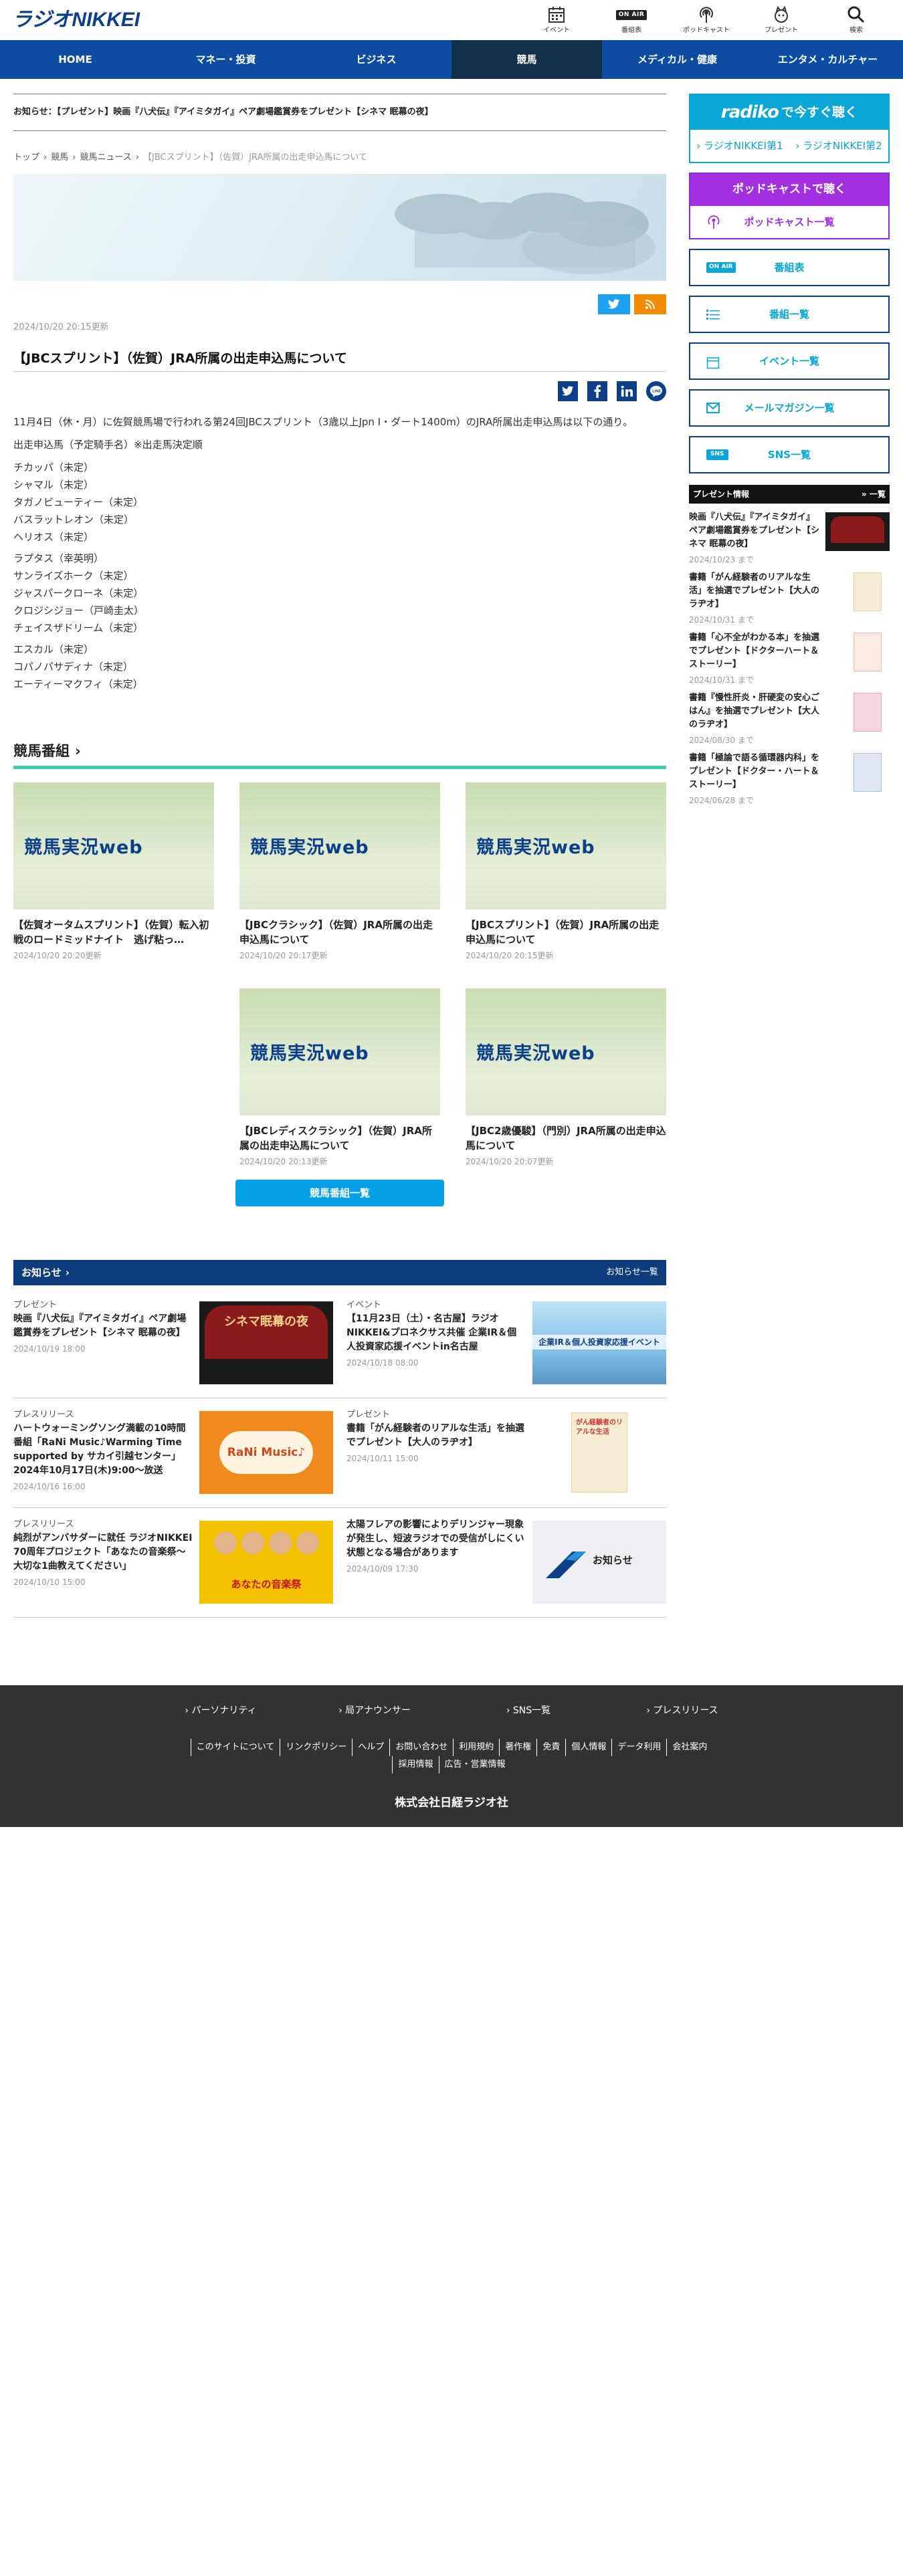 The image size is (903, 2576). I want to click on footer-link: 会社案内, so click(689, 1747).